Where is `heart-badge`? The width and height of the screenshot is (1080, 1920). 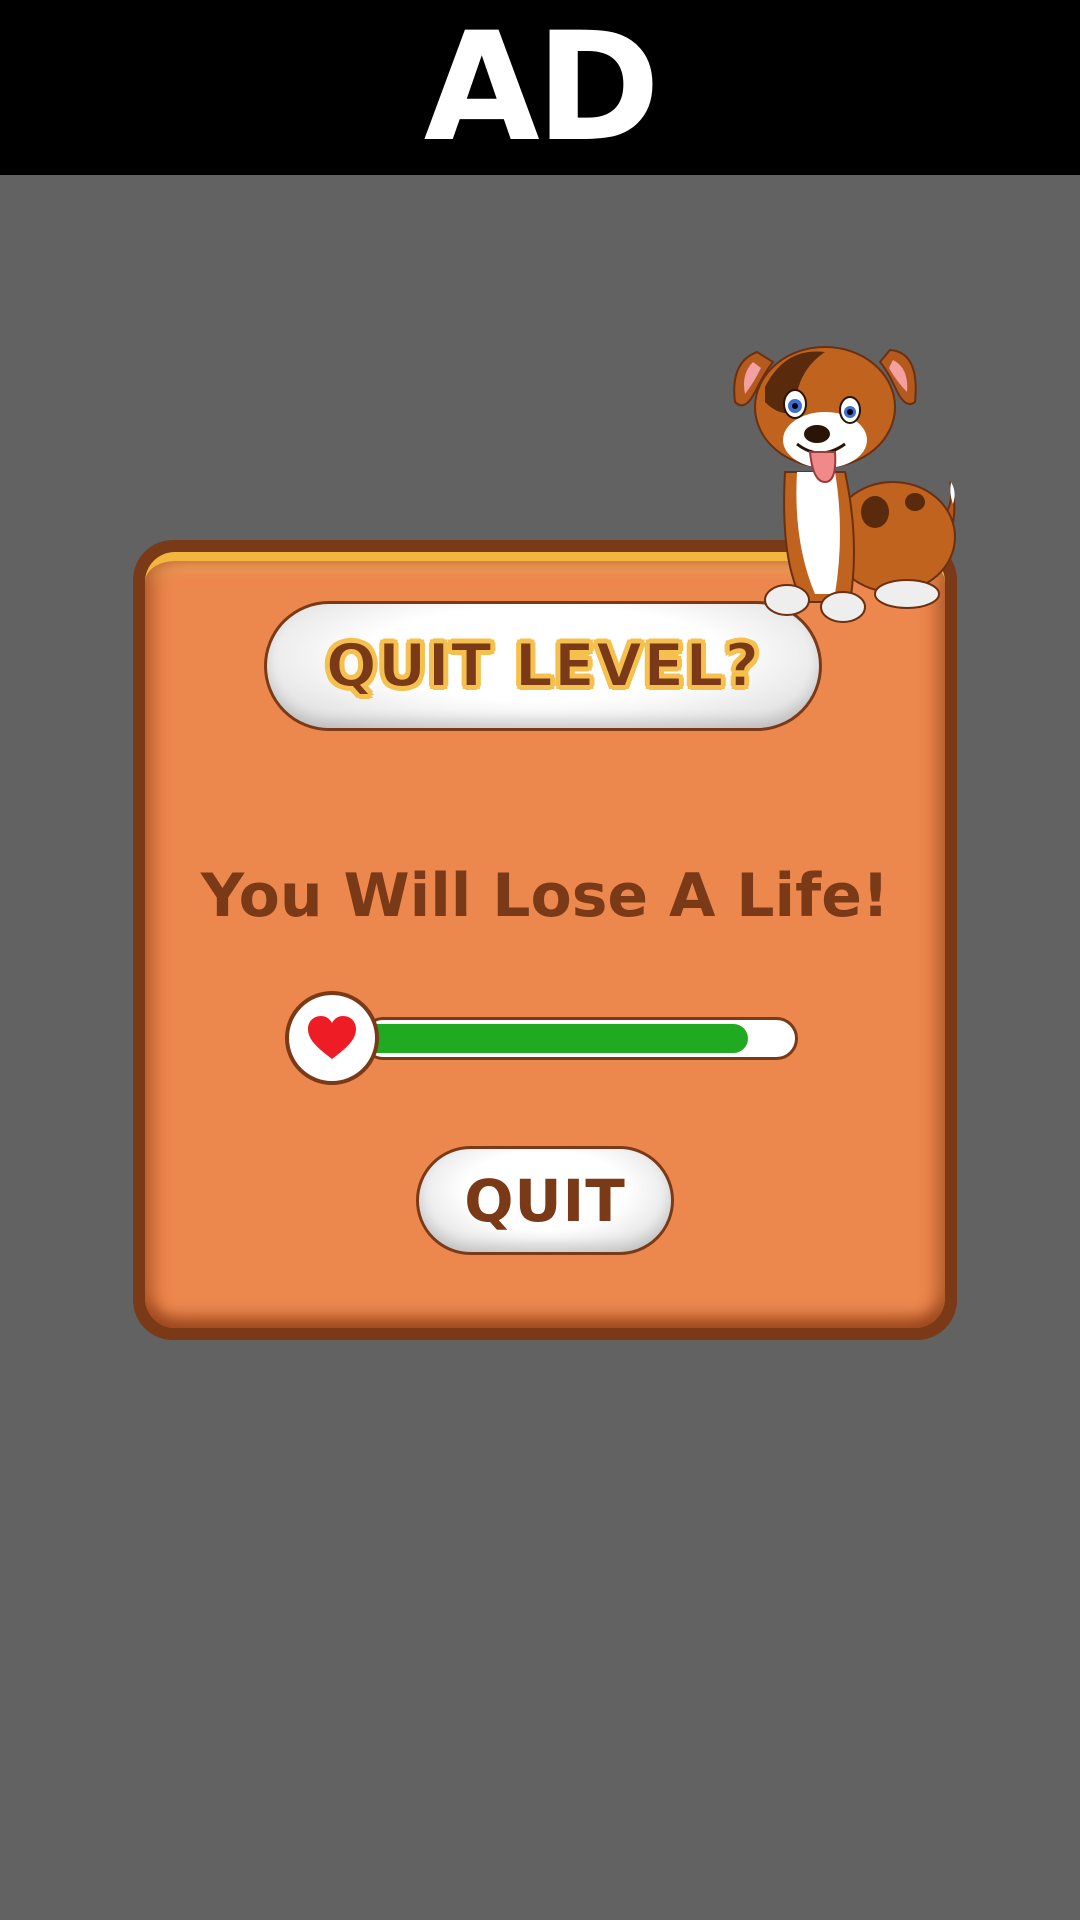 heart-badge is located at coordinates (332, 1038).